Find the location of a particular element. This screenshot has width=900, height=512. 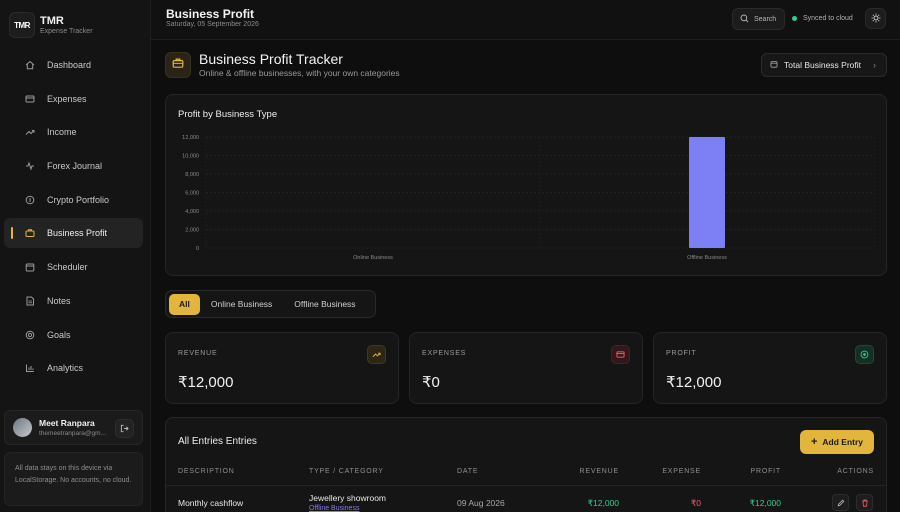

page-title: Business Profit is located at coordinates (210, 14).